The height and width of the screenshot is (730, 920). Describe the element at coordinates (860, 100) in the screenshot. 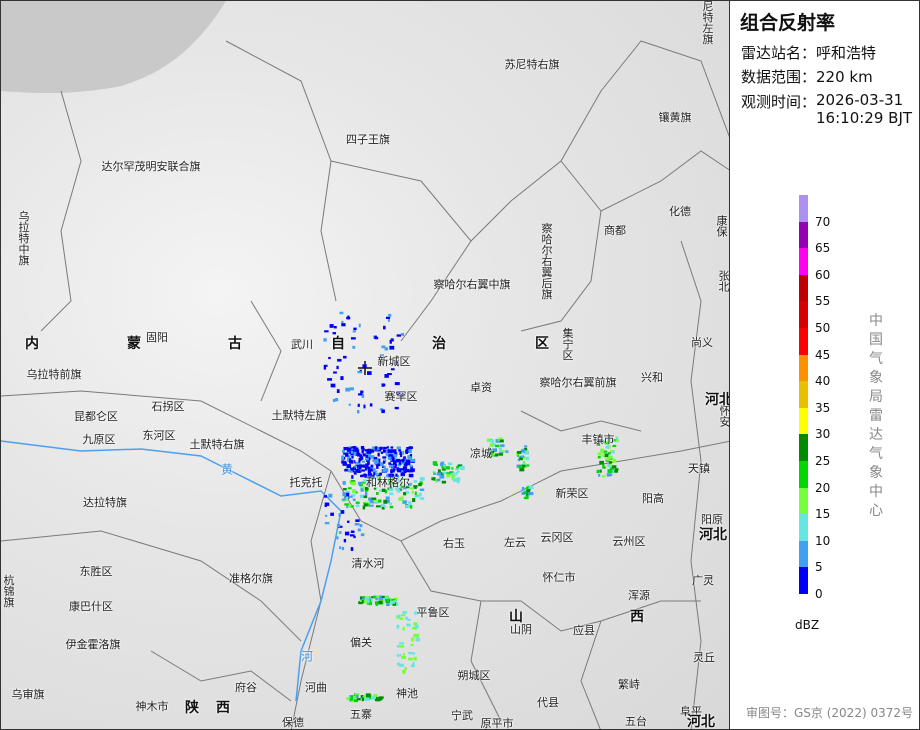

I see `date-value: 2026-03-31` at that location.